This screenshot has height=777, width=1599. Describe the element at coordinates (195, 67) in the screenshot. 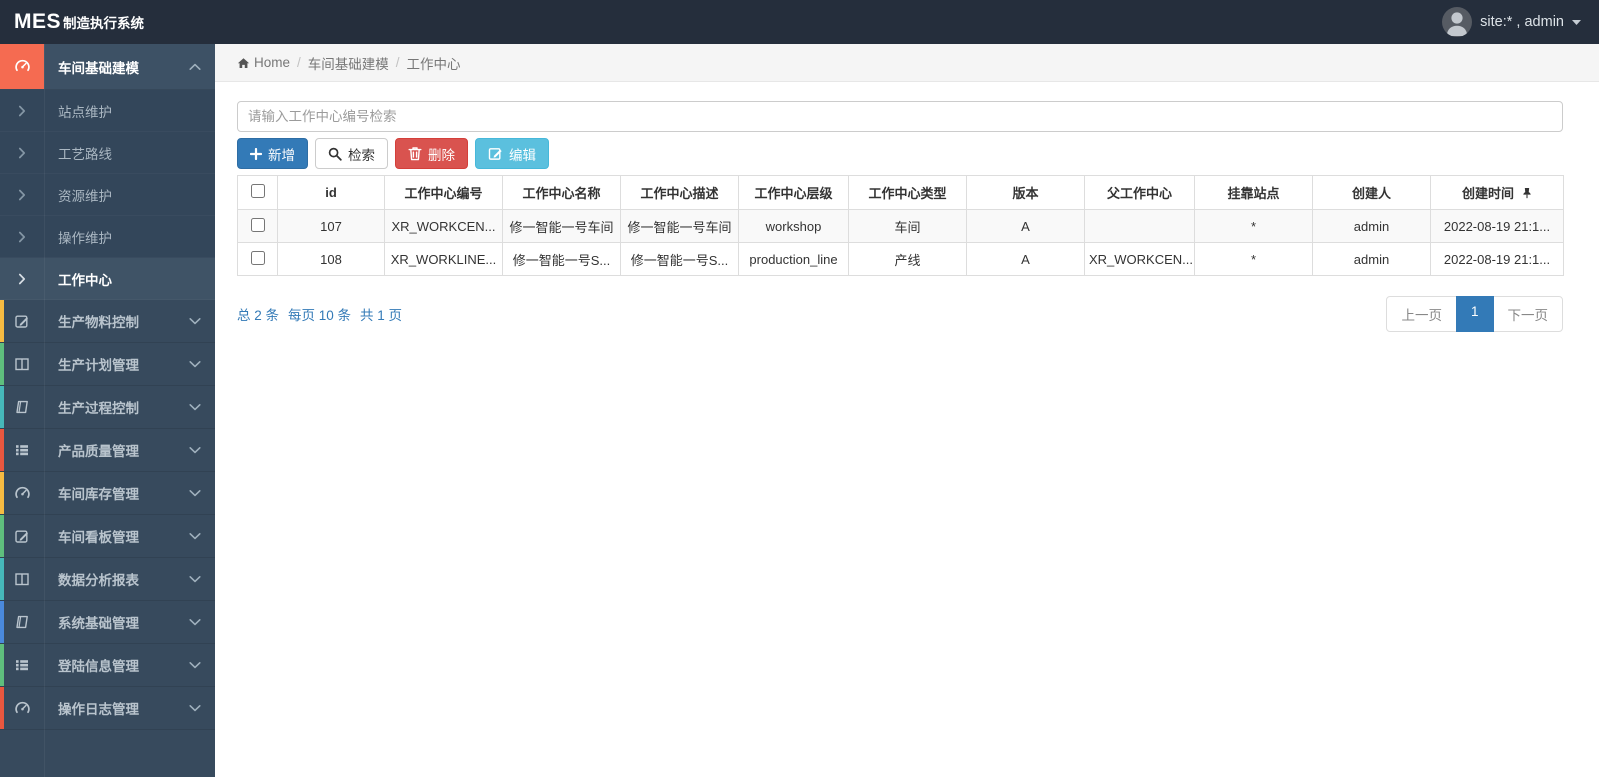

I see `chevron-up-icon` at that location.